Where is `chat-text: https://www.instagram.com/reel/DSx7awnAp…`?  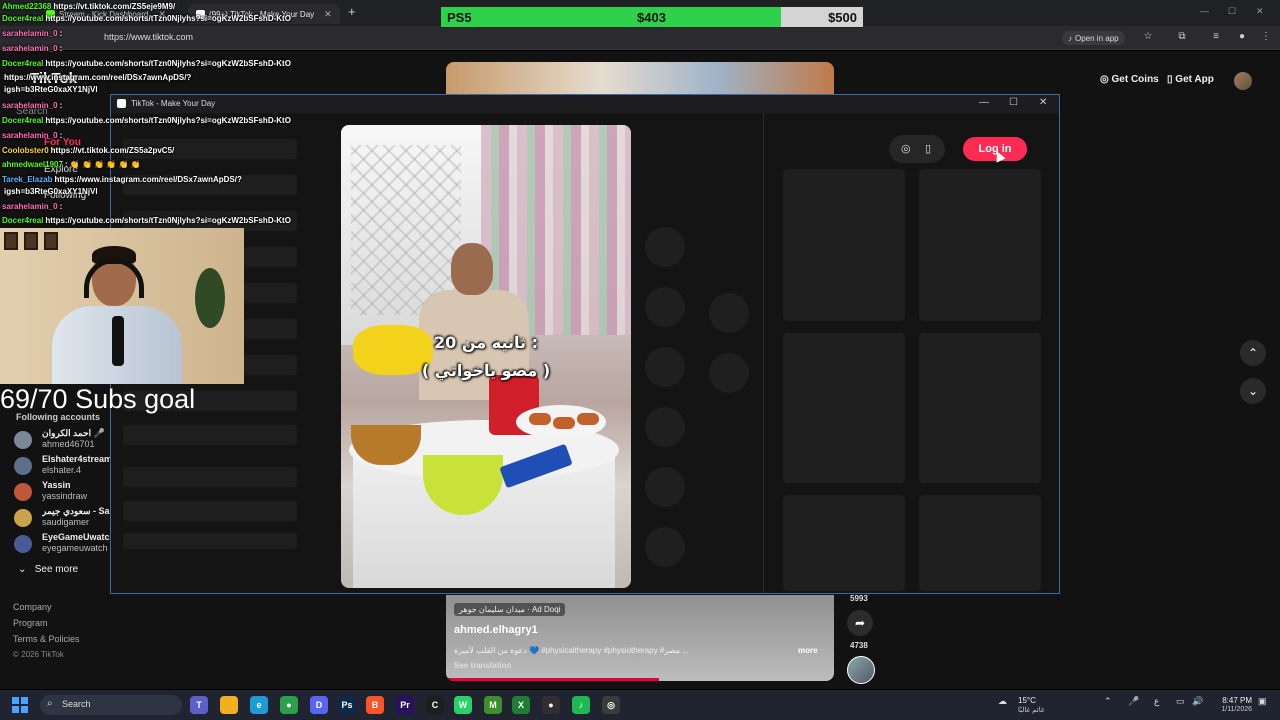 chat-text: https://www.instagram.com/reel/DSx7awnAp… is located at coordinates (98, 77).